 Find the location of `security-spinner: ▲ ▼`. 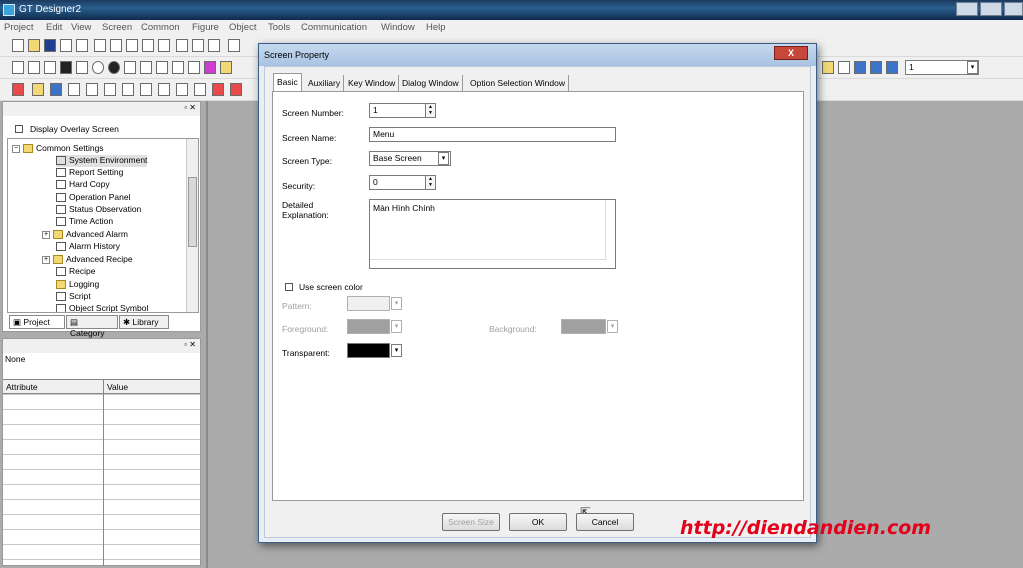

security-spinner: ▲ ▼ is located at coordinates (430, 182).